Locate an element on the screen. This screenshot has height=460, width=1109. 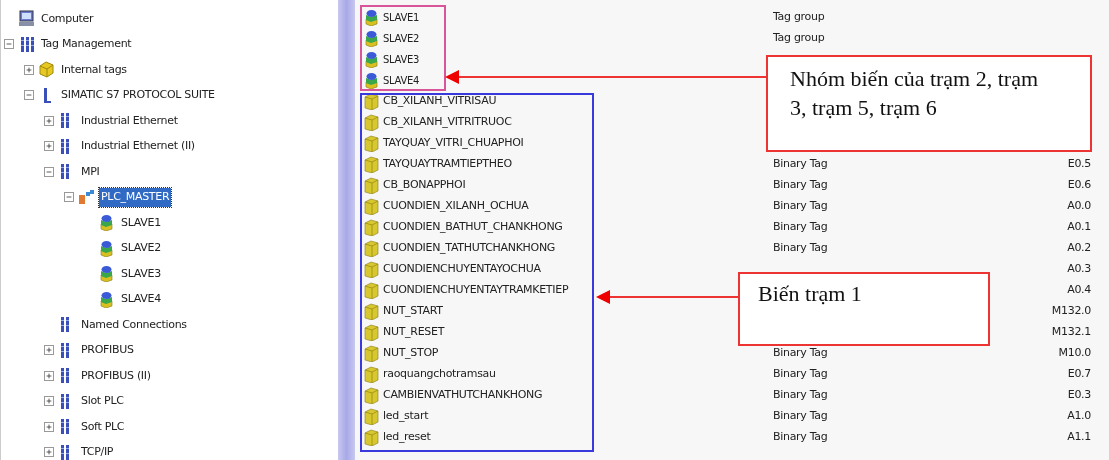
tree-item: TCP/IP is located at coordinates (97, 451).